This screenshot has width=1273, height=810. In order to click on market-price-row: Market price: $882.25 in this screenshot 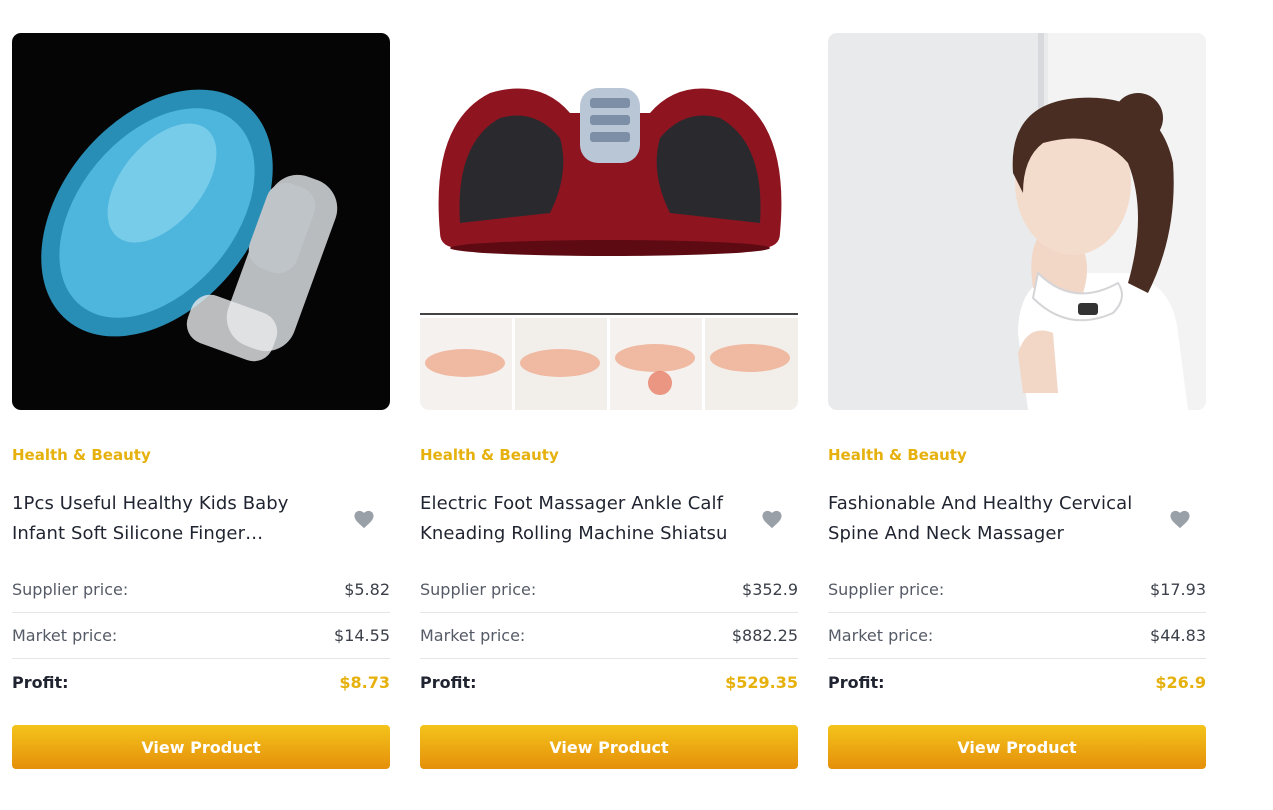, I will do `click(609, 636)`.